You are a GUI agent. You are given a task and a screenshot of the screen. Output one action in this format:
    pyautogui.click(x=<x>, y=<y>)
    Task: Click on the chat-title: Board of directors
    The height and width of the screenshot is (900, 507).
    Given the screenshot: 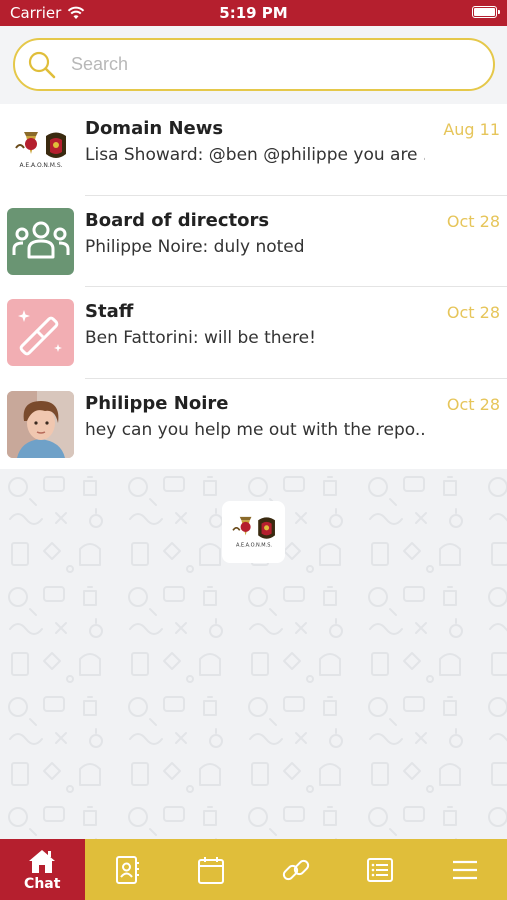 What is the action you would take?
    pyautogui.click(x=177, y=220)
    